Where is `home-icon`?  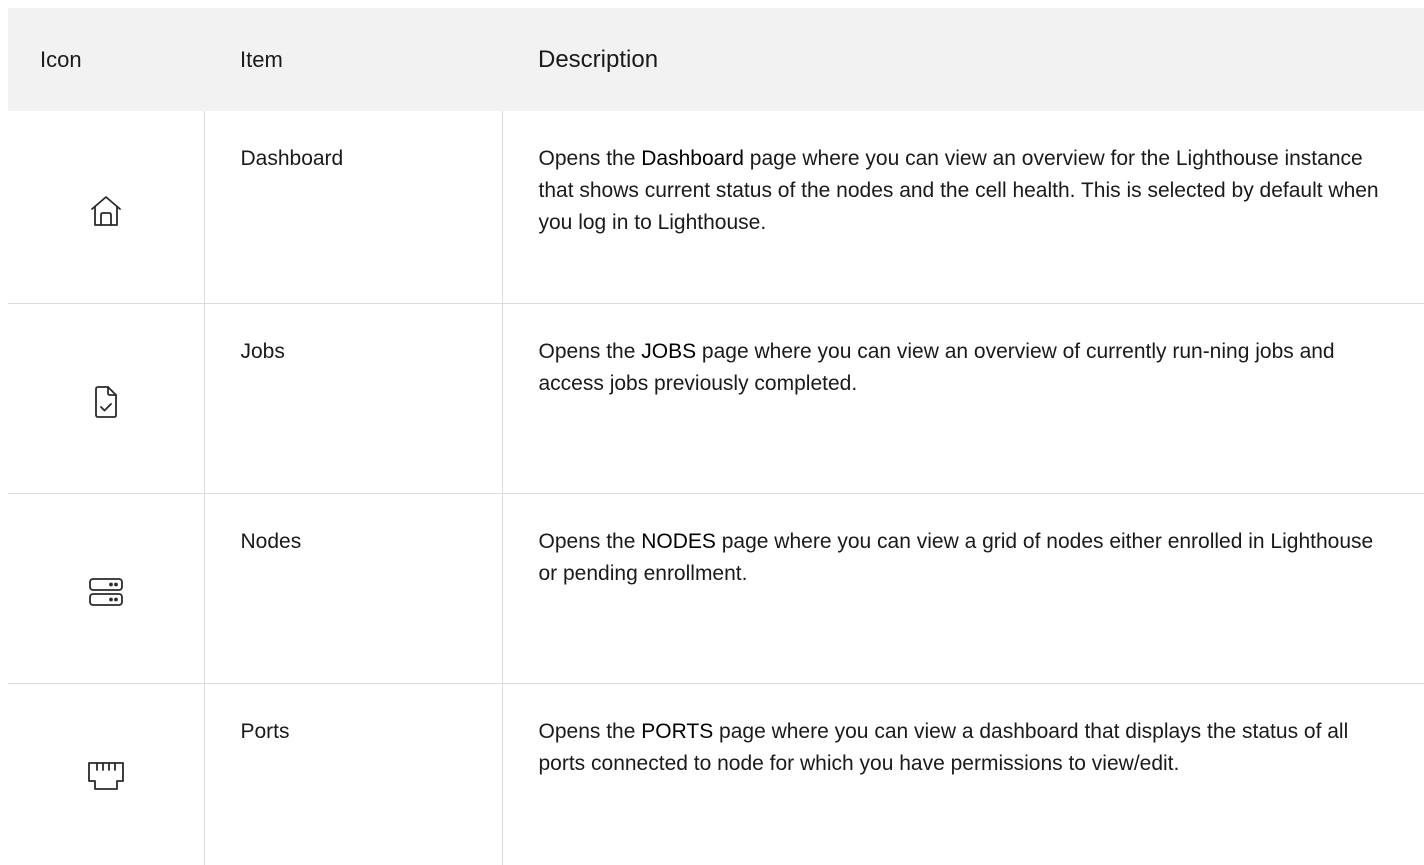 home-icon is located at coordinates (105, 210).